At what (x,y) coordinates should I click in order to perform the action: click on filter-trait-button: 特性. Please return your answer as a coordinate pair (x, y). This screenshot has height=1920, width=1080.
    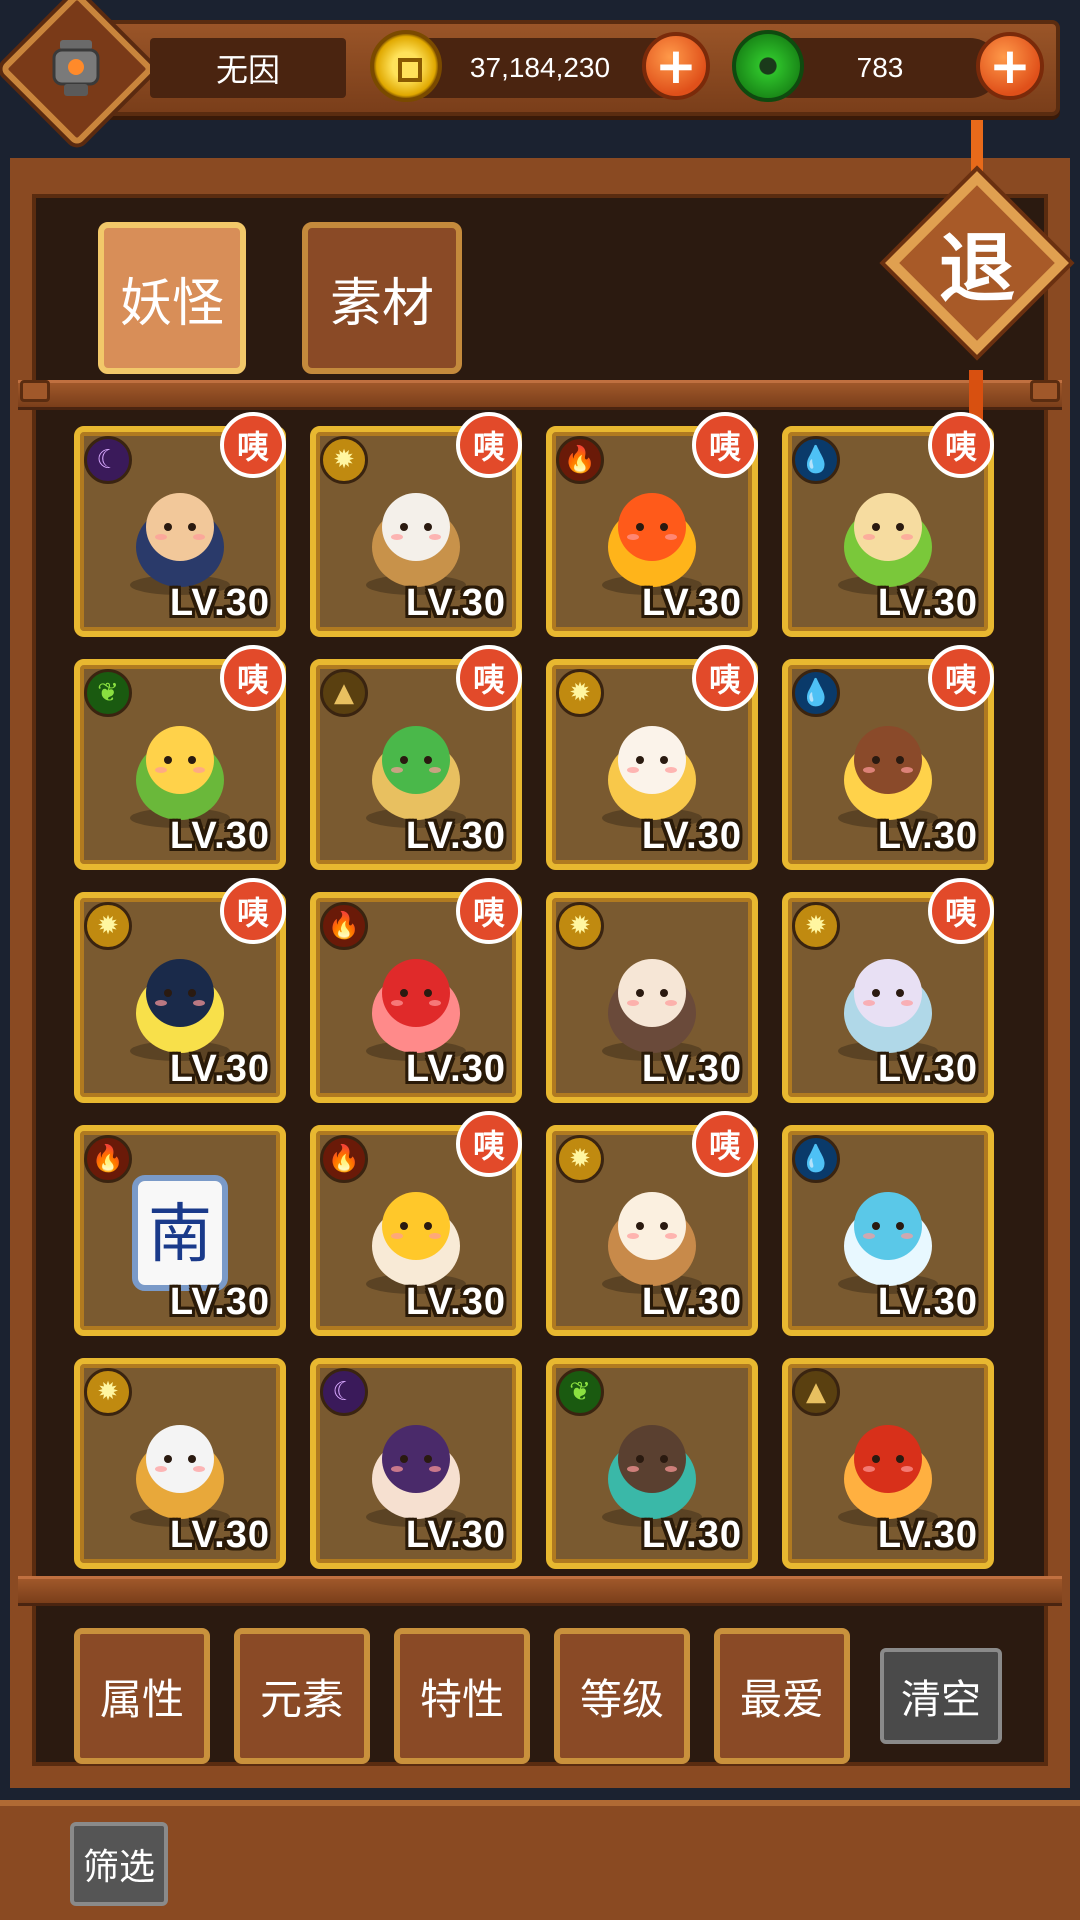
    Looking at the image, I should click on (462, 1696).